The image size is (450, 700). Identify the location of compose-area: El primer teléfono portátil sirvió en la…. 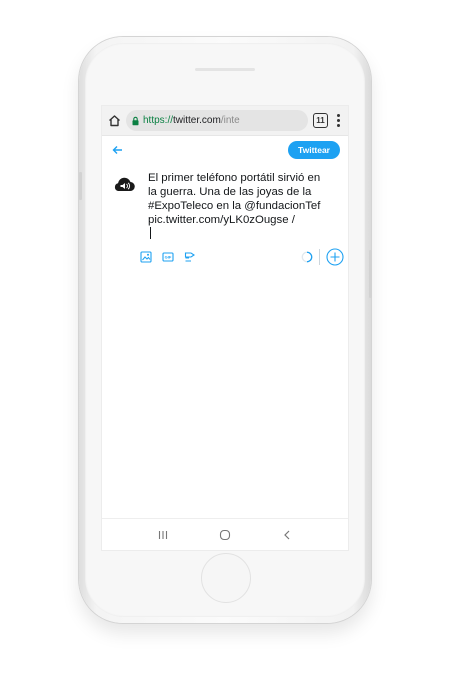
(225, 201).